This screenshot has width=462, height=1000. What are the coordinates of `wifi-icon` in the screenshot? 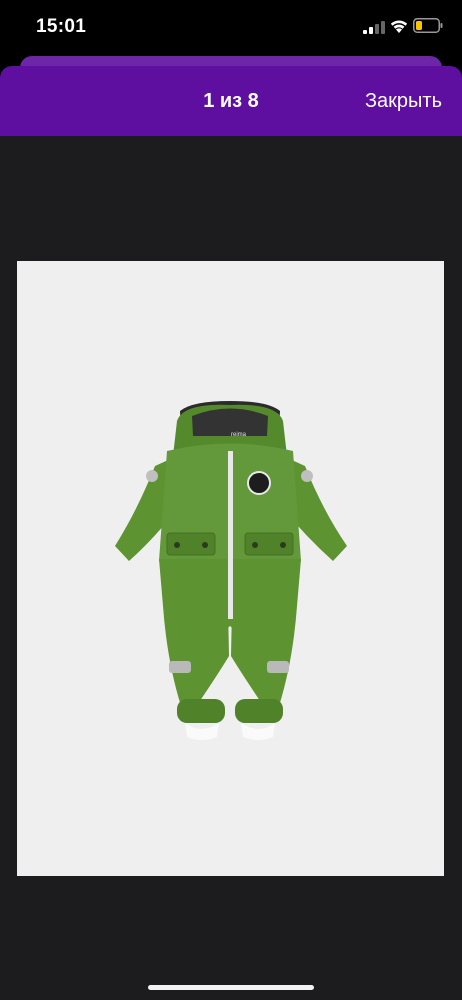 It's located at (399, 26).